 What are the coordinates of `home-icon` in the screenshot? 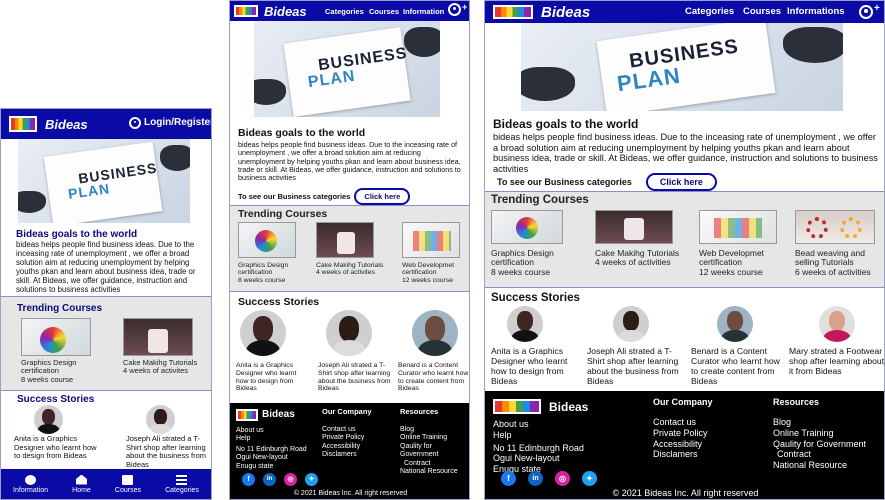 It's located at (81, 479).